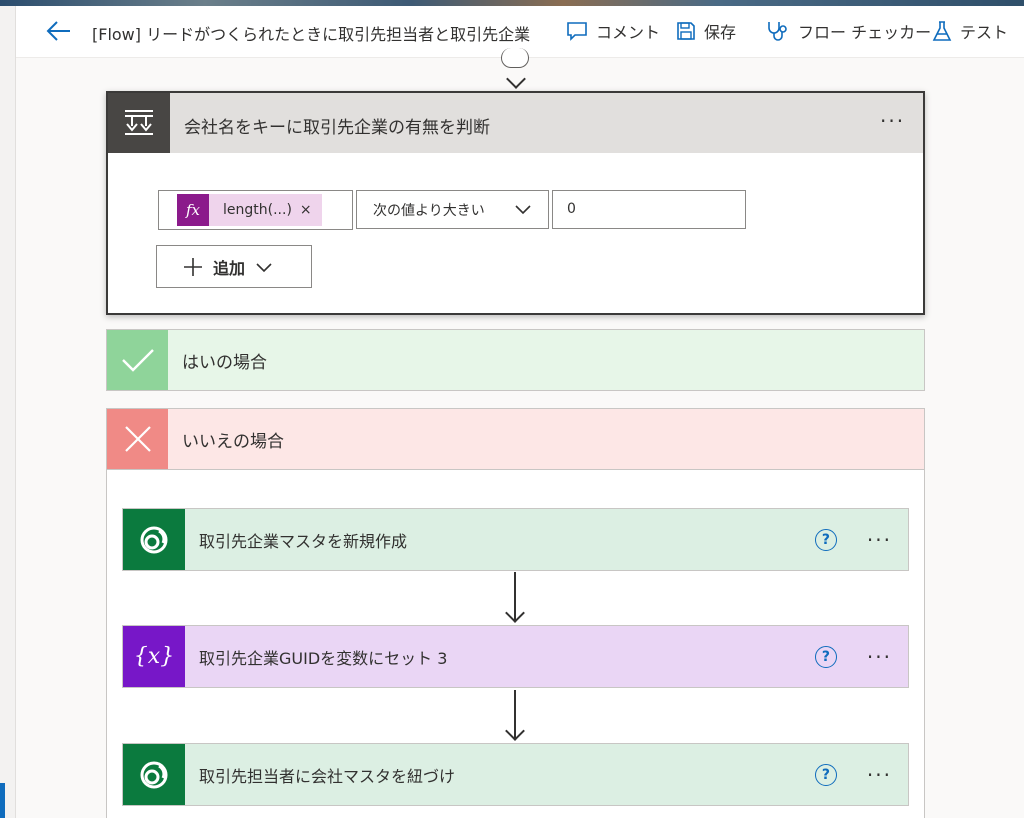 This screenshot has height=818, width=1024. I want to click on test-label: テスト, so click(984, 32).